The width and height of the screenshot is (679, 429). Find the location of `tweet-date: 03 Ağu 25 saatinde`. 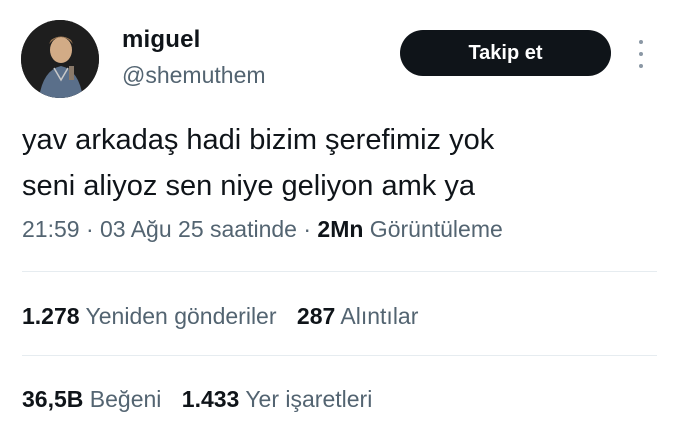

tweet-date: 03 Ağu 25 saatinde is located at coordinates (198, 229).